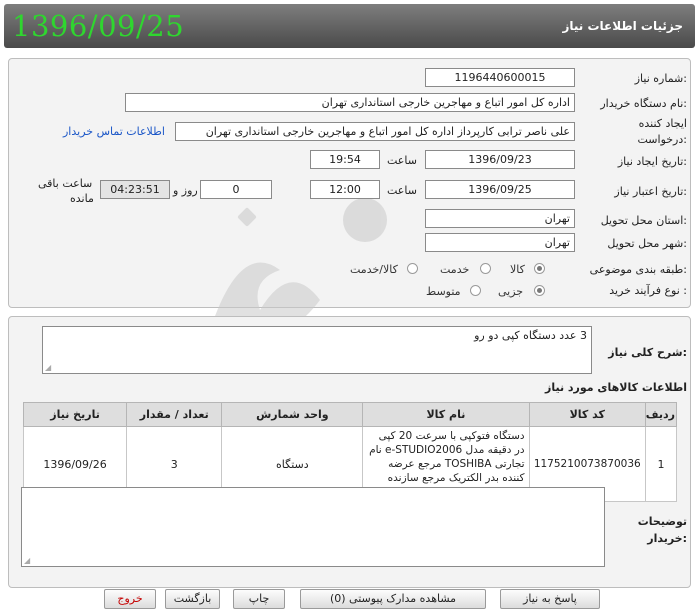  I want to click on column-header-code: کد کالا, so click(587, 414).